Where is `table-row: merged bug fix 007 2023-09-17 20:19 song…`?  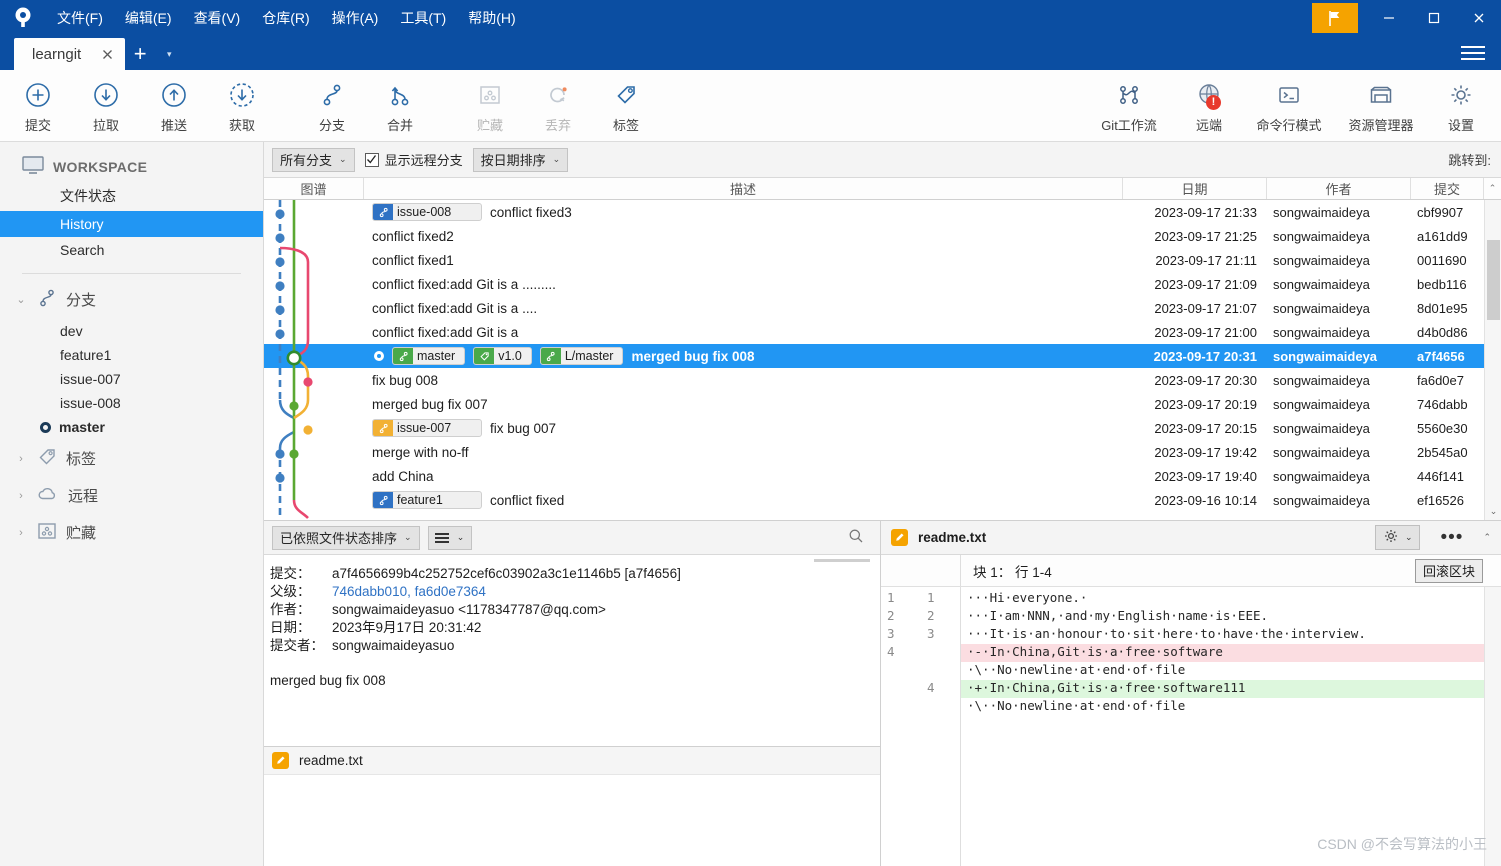
table-row: merged bug fix 007 2023-09-17 20:19 song… is located at coordinates (882, 404).